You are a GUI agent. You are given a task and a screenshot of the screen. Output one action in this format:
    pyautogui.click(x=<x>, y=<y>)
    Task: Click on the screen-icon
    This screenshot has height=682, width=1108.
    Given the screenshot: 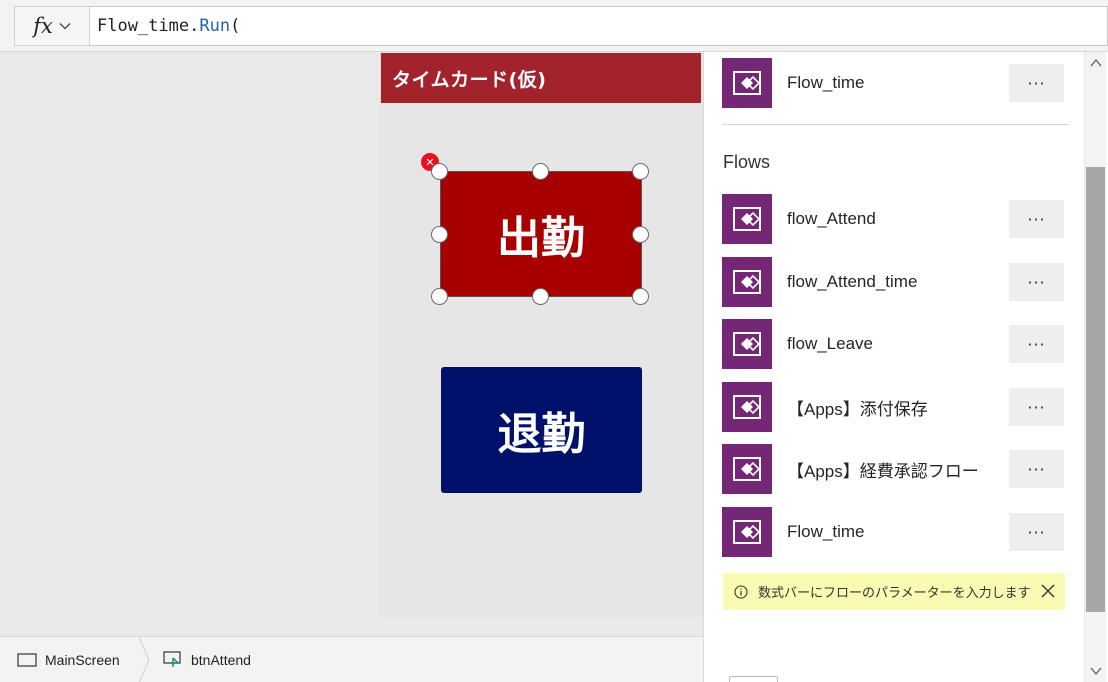 What is the action you would take?
    pyautogui.click(x=27, y=660)
    